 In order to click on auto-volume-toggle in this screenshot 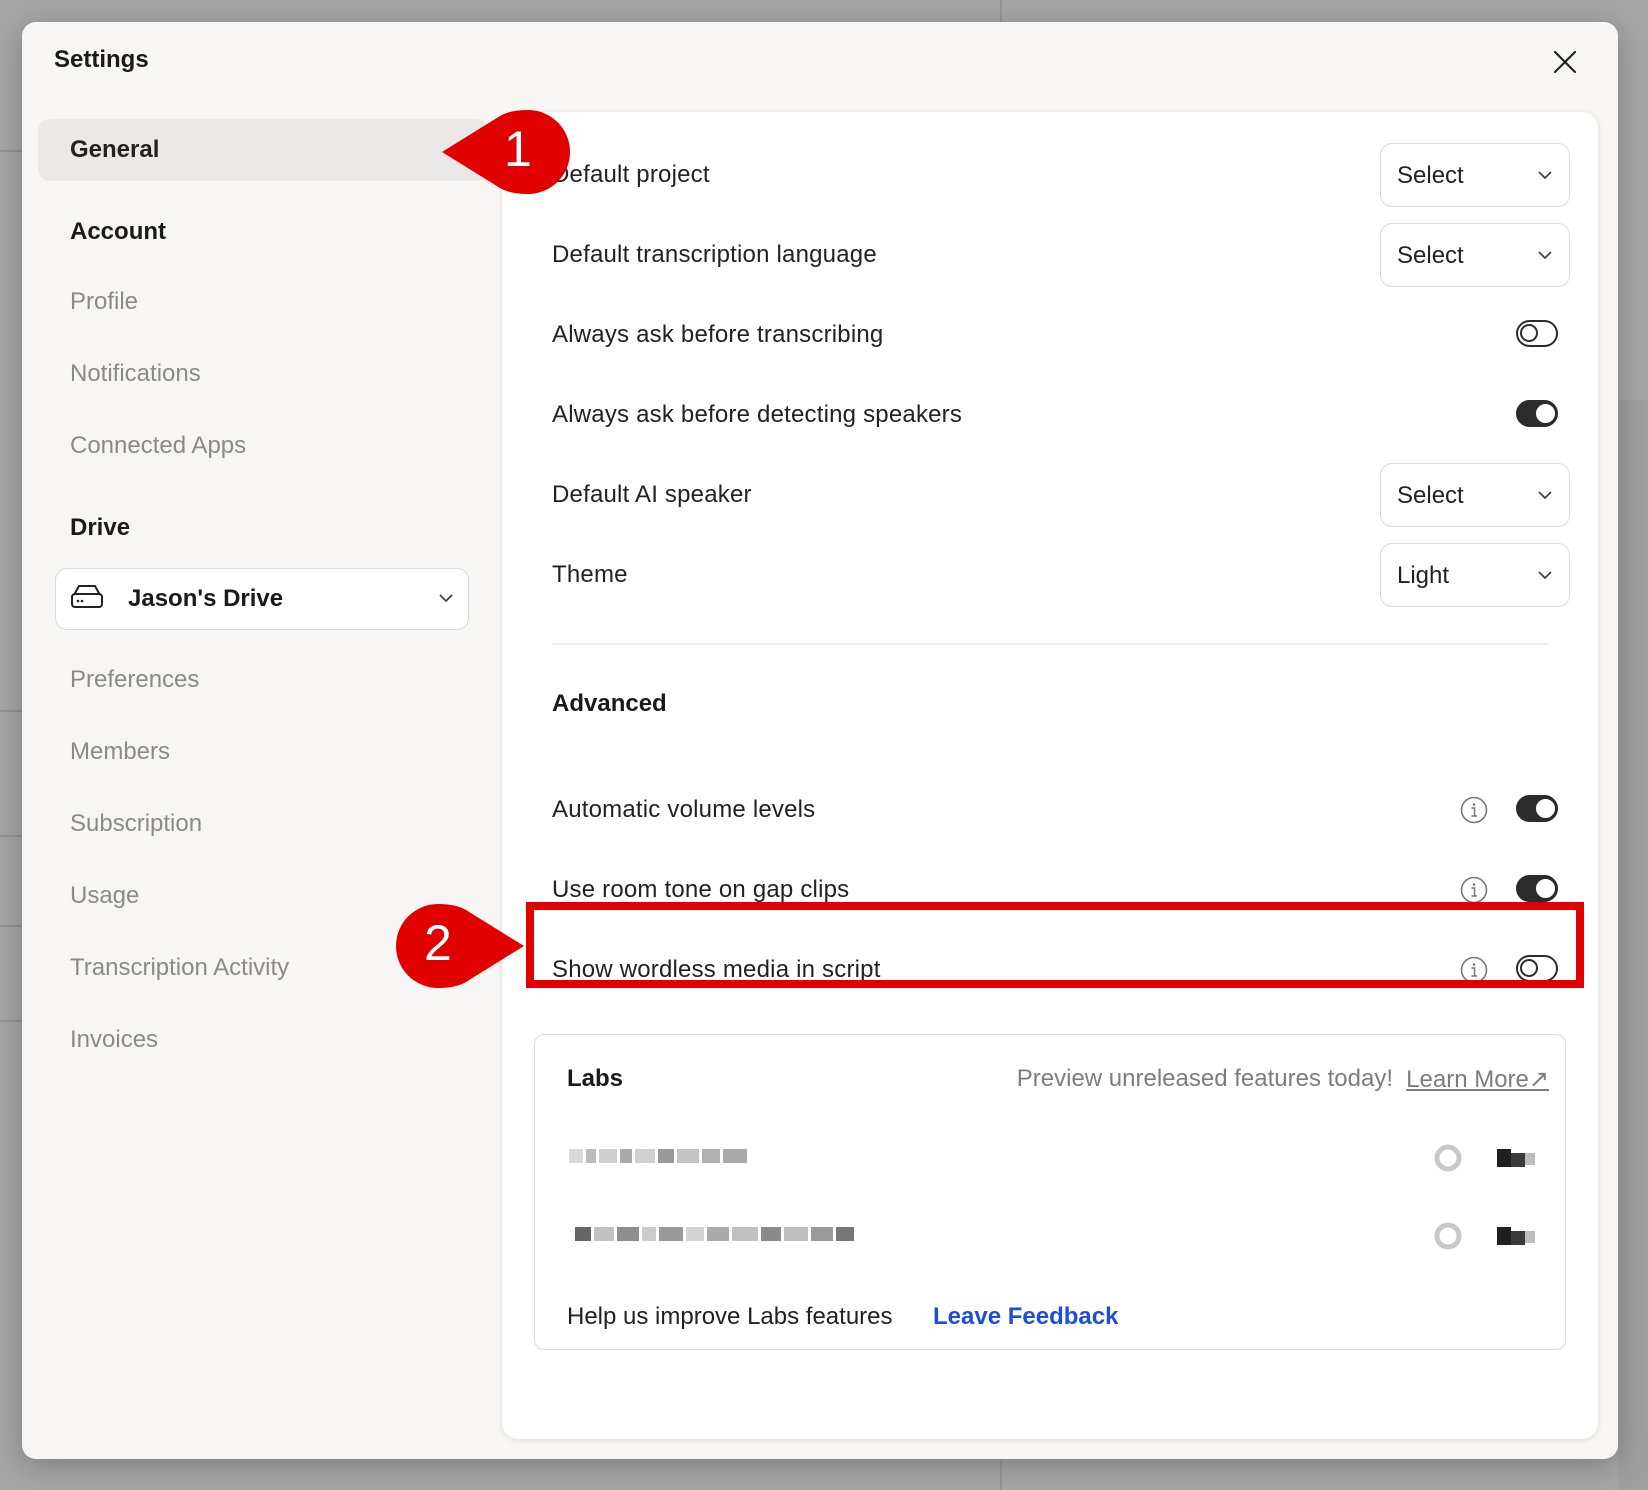, I will do `click(1537, 808)`.